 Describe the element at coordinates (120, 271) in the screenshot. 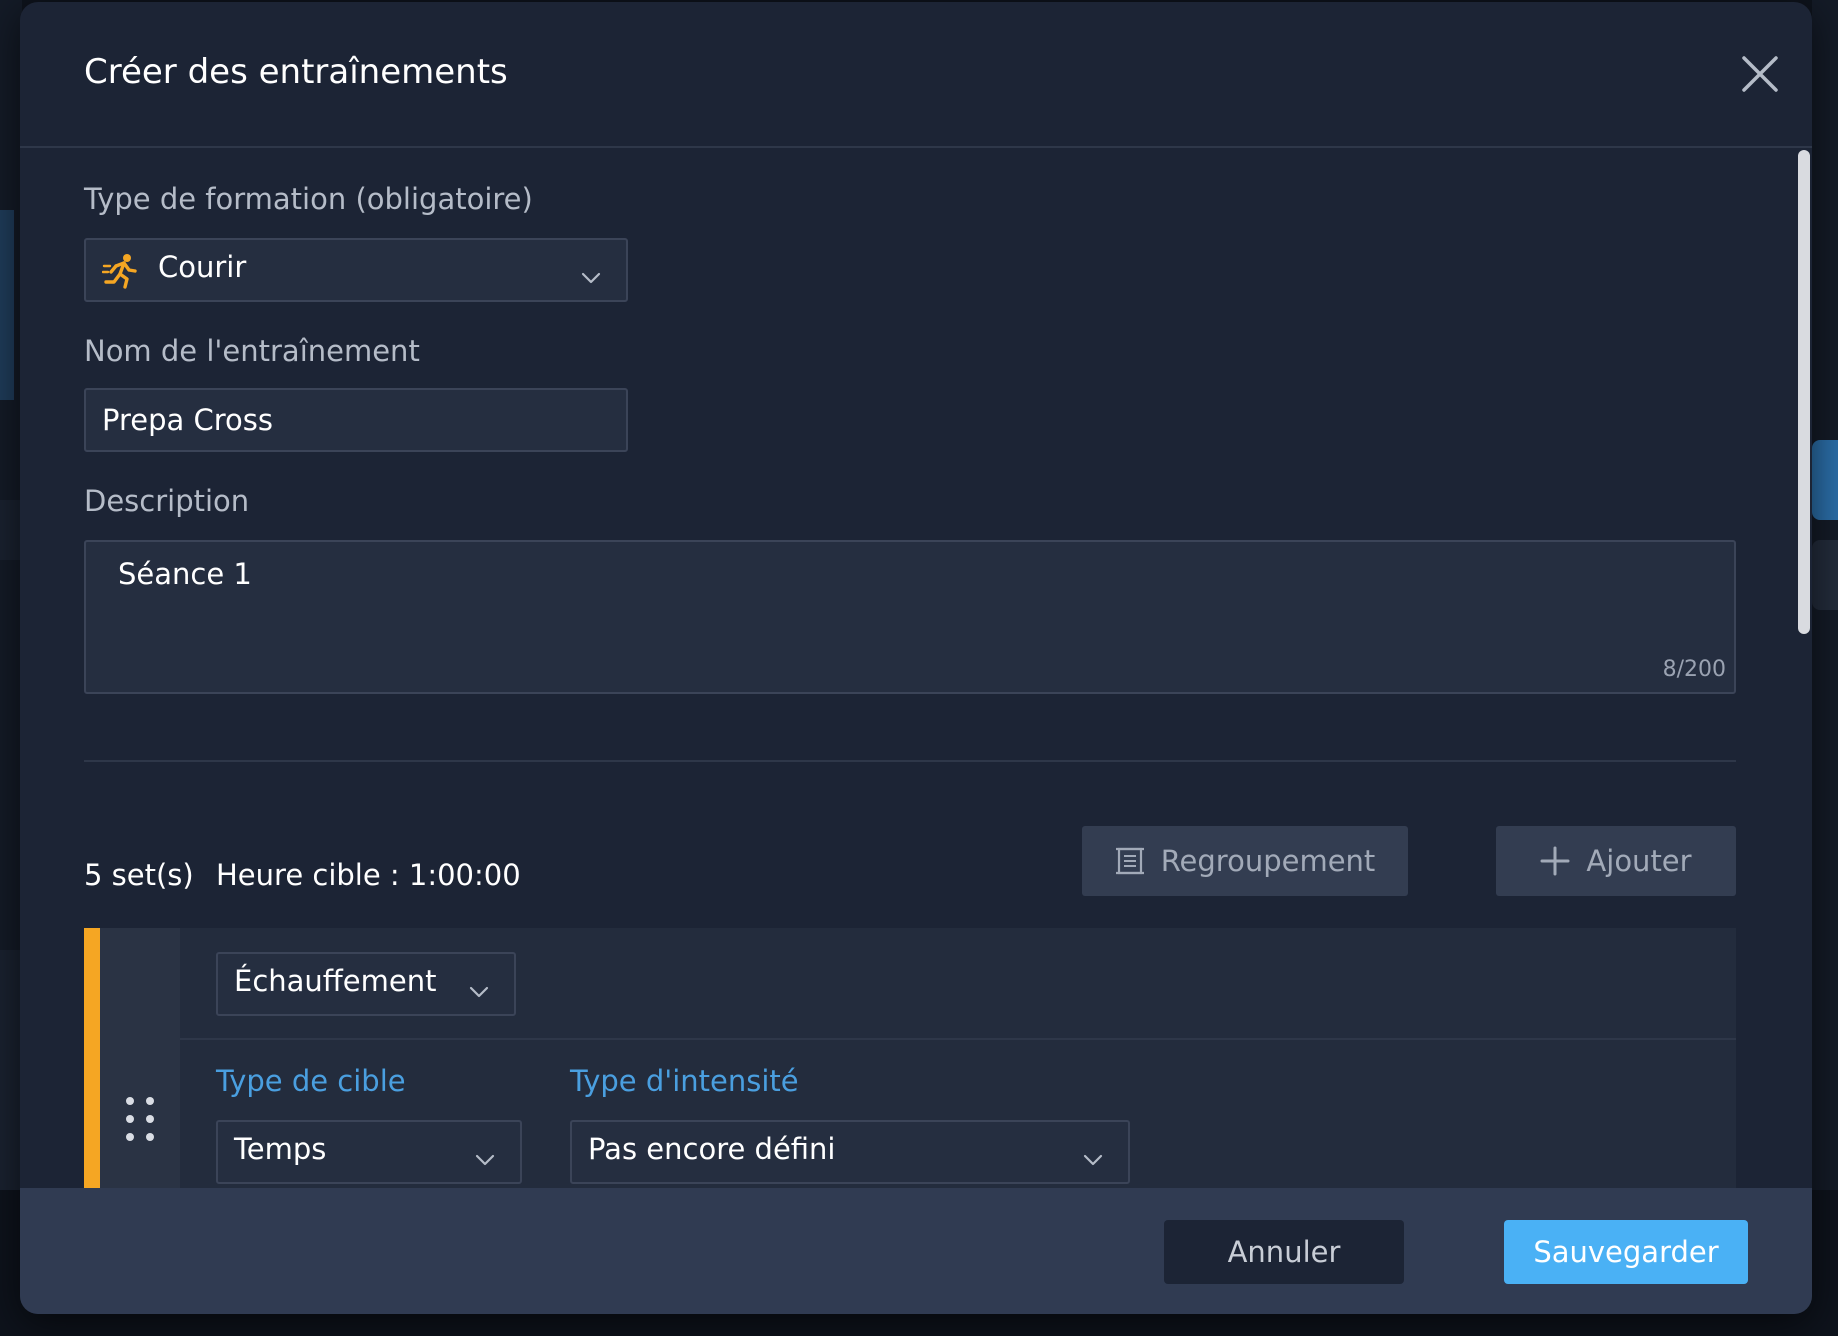

I see `runner-icon` at that location.